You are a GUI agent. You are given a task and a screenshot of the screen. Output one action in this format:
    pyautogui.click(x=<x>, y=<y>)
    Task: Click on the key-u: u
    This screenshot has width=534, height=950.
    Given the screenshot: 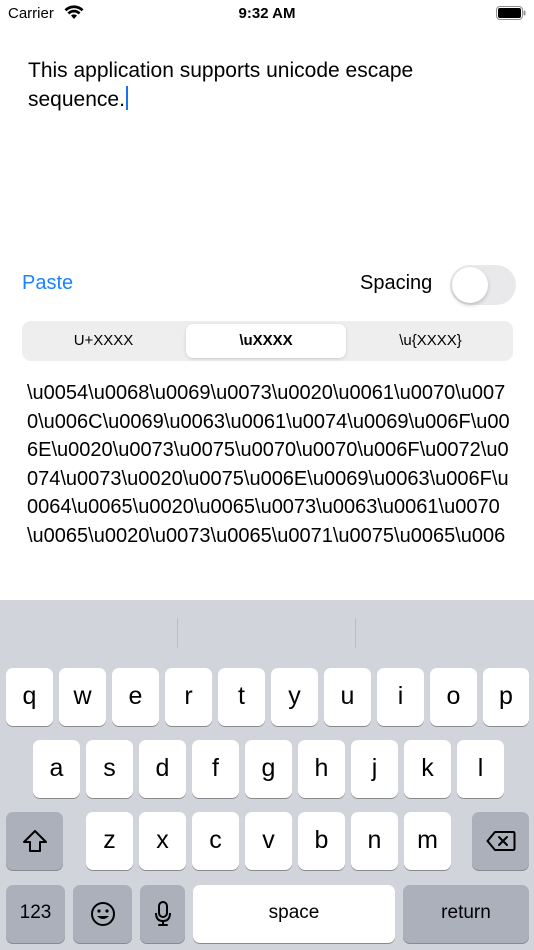 What is the action you would take?
    pyautogui.click(x=347, y=697)
    